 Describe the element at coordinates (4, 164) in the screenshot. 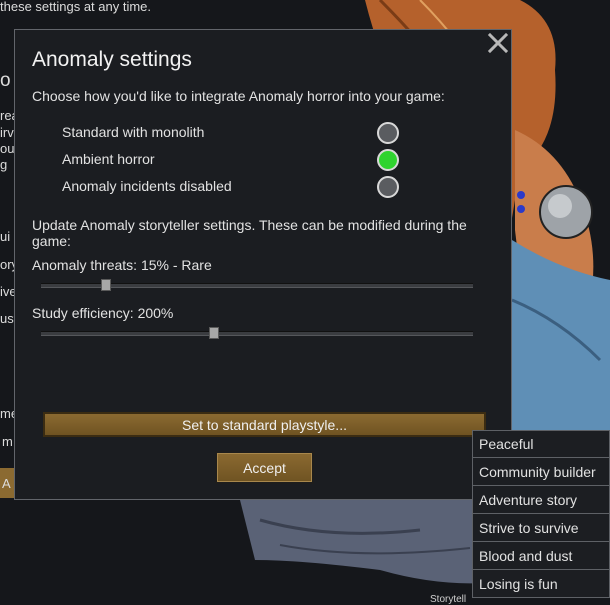

I see `background-fragment: g` at that location.